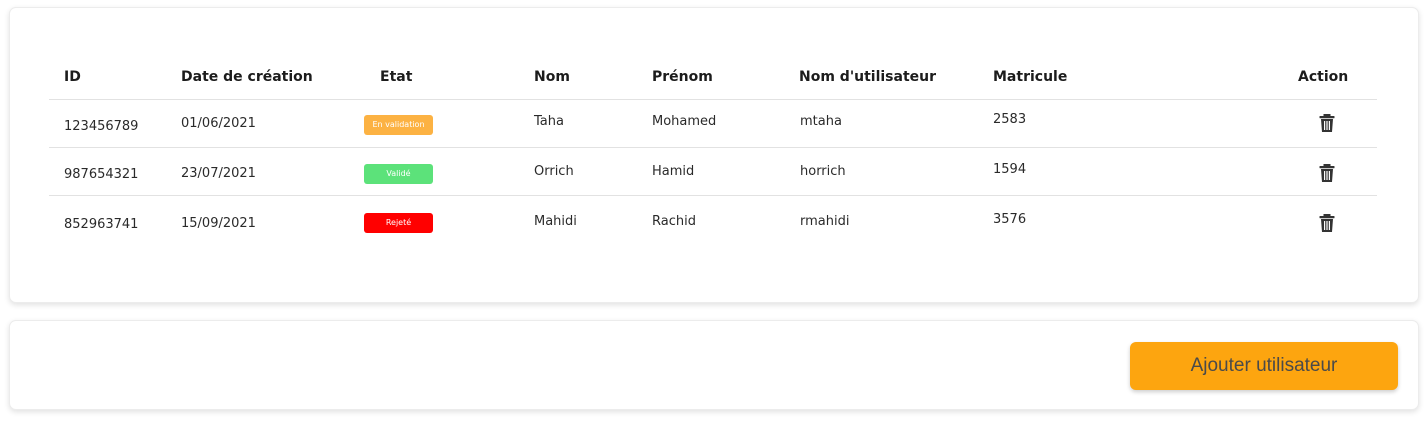 The height and width of the screenshot is (423, 1428). Describe the element at coordinates (682, 77) in the screenshot. I see `header-prenom: Prénom` at that location.